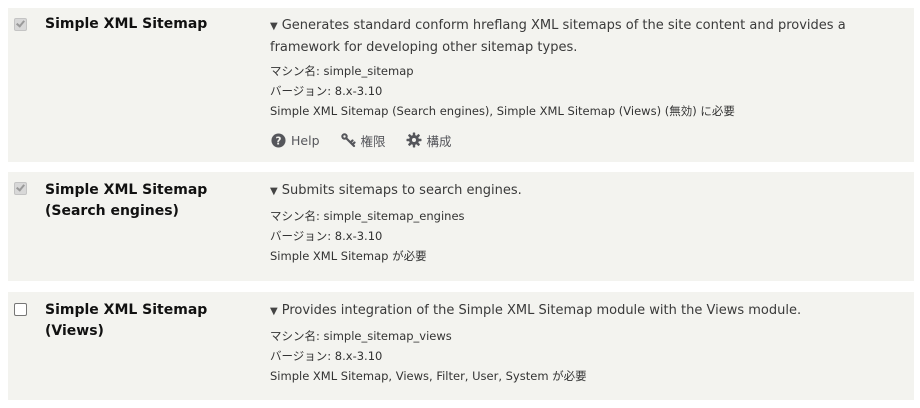 The height and width of the screenshot is (408, 920). I want to click on help-link: ? Help, so click(295, 140).